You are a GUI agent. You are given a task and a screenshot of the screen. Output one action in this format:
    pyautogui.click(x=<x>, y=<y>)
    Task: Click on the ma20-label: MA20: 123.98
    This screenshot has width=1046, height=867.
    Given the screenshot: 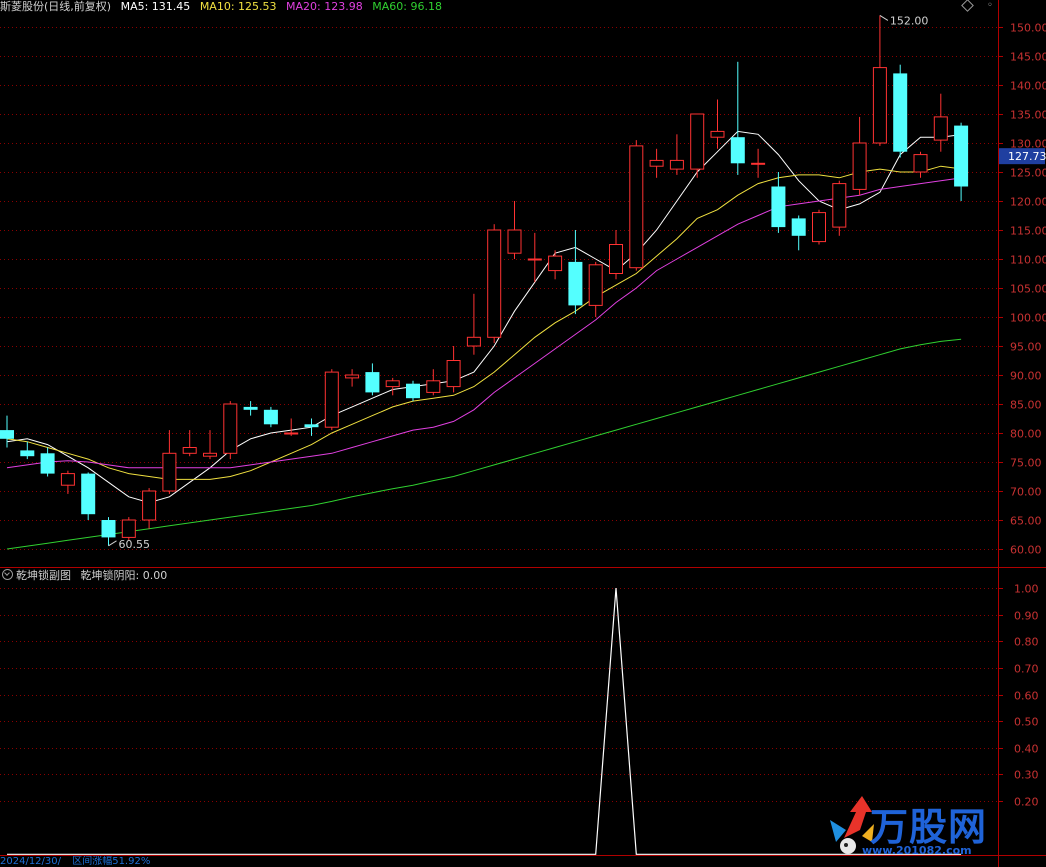 What is the action you would take?
    pyautogui.click(x=324, y=6)
    